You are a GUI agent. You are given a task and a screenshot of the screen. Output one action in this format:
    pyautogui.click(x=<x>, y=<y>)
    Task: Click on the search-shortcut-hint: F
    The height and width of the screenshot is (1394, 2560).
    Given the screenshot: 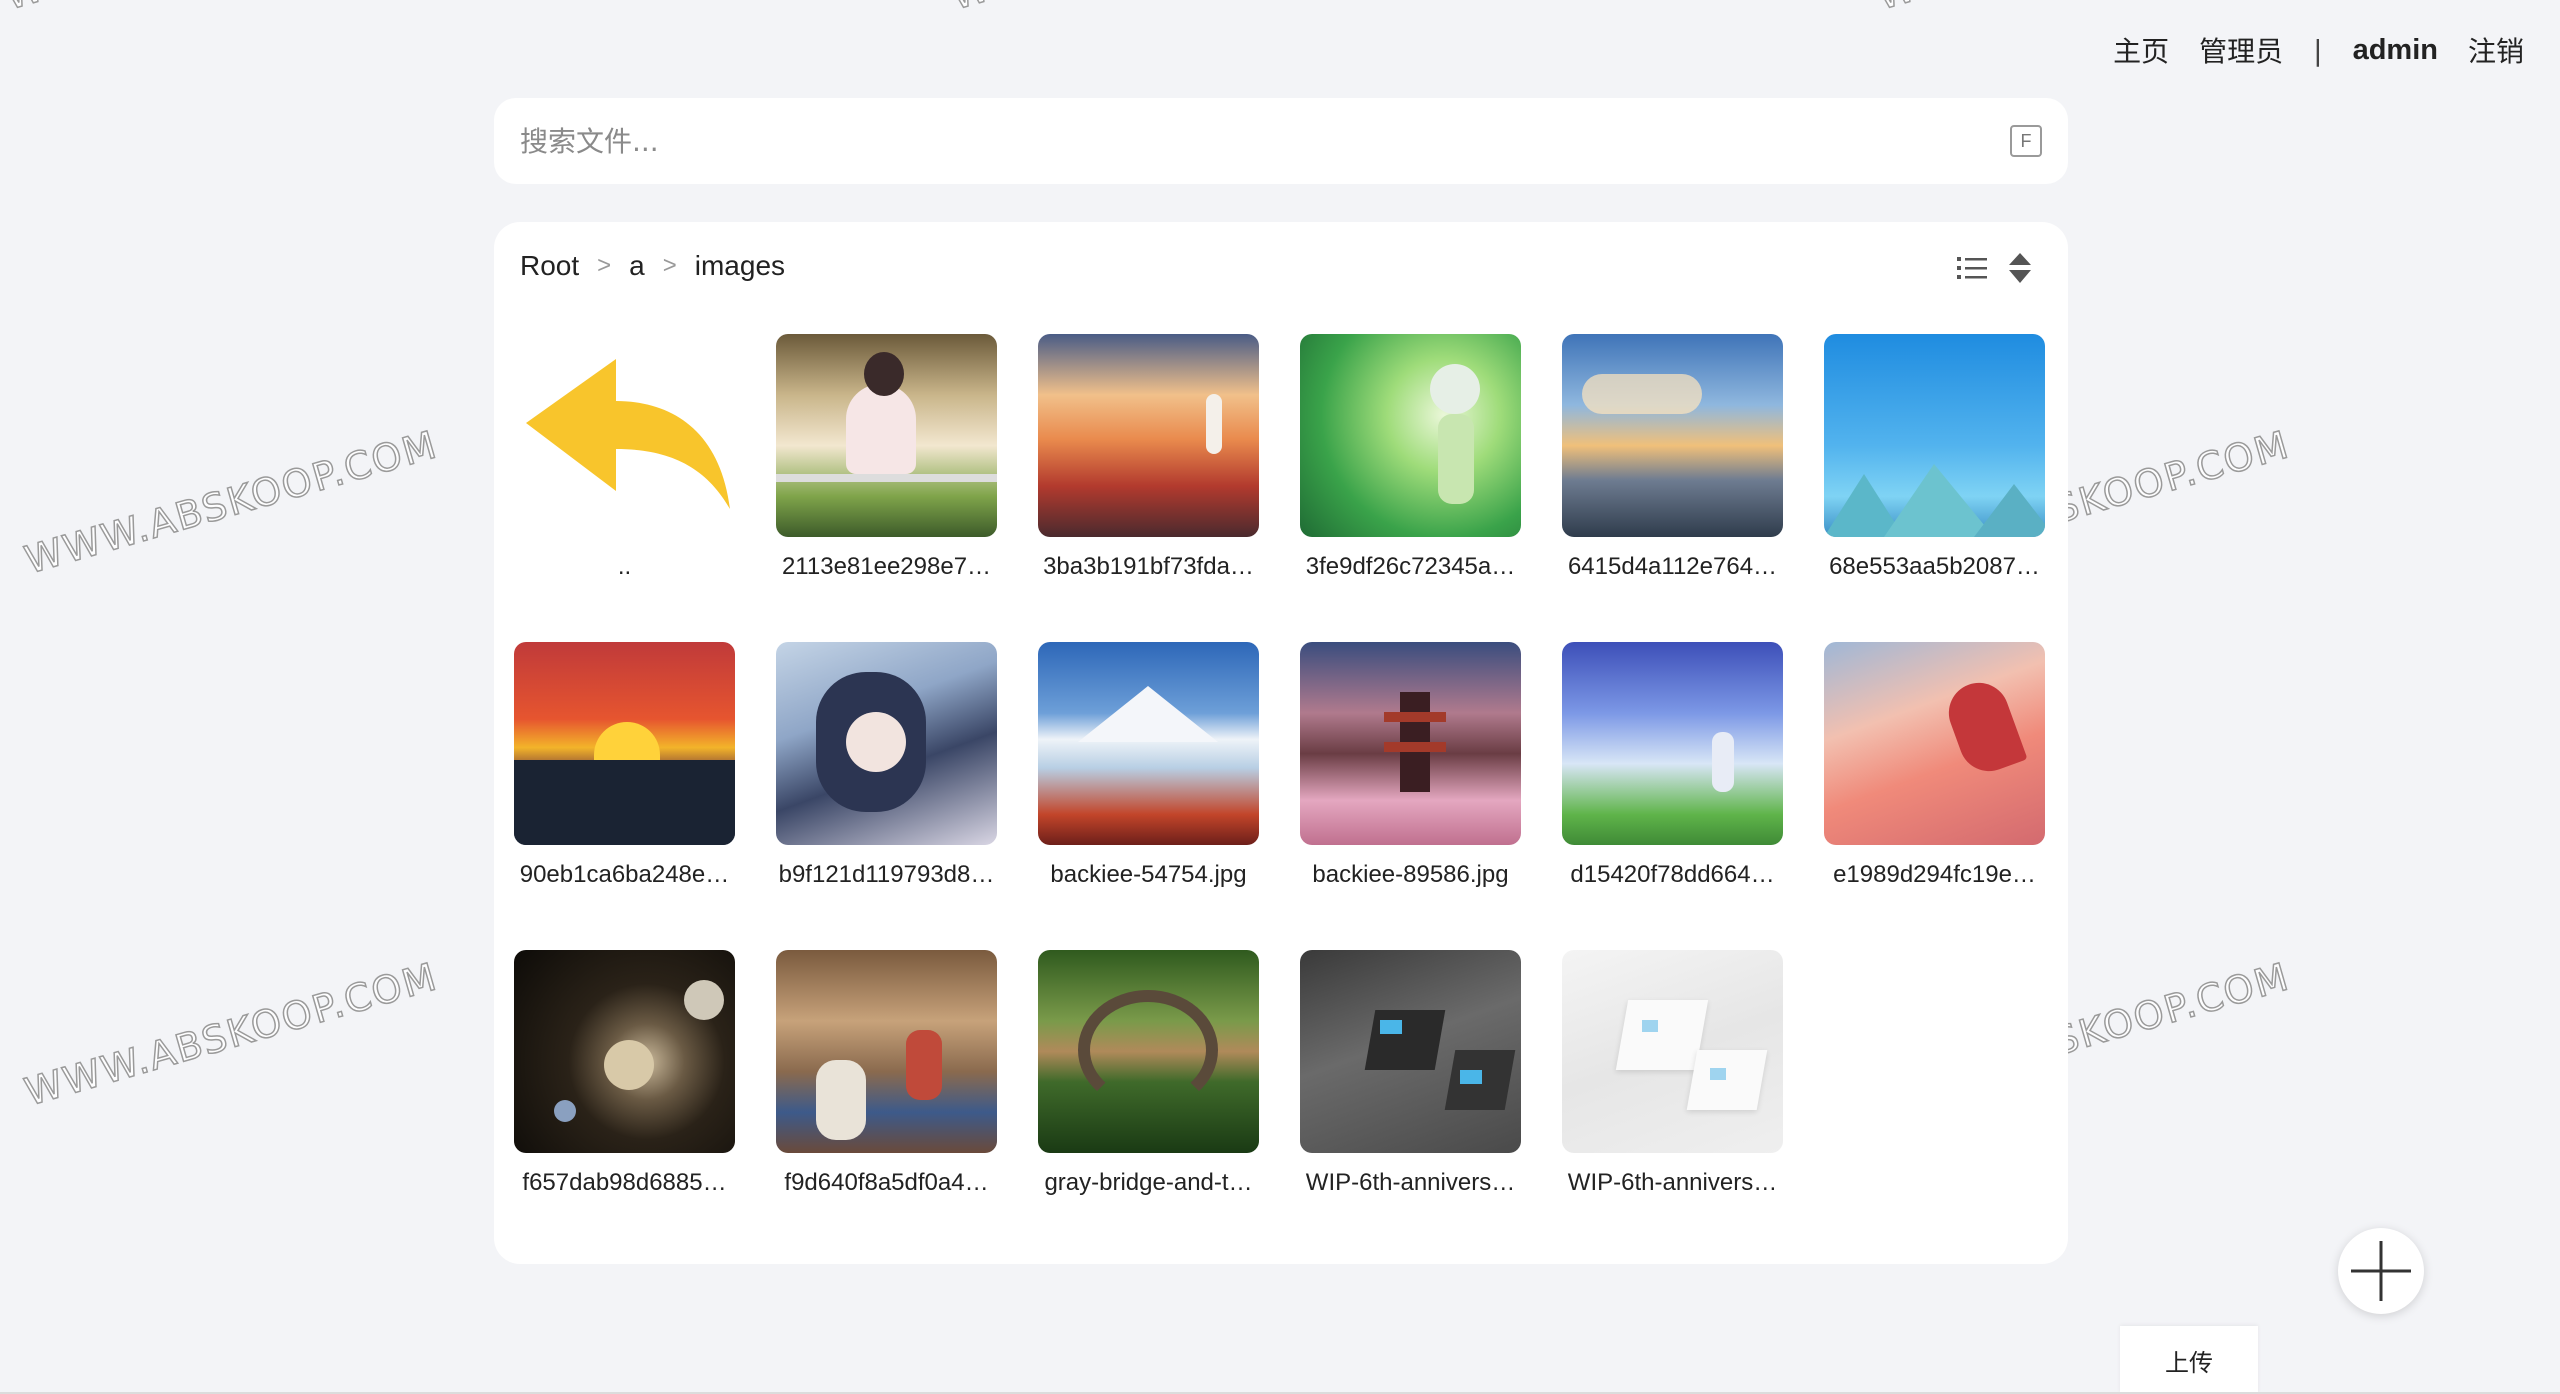 What is the action you would take?
    pyautogui.click(x=2026, y=141)
    